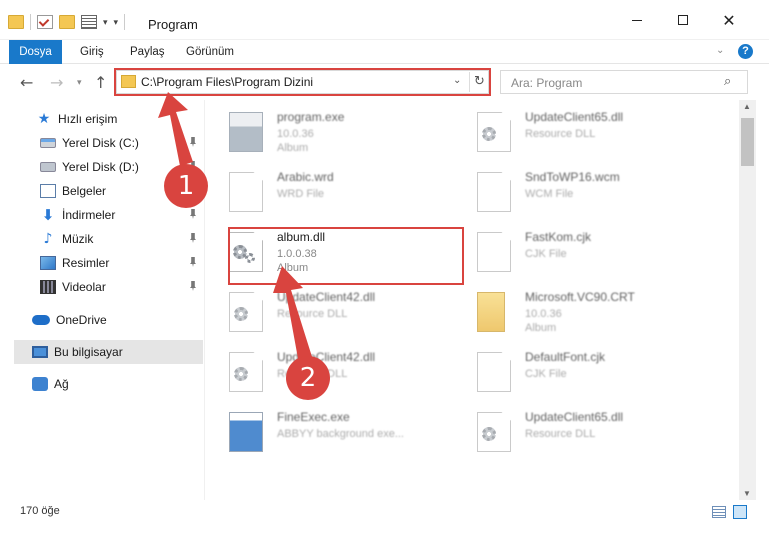 The height and width of the screenshot is (536, 769). Describe the element at coordinates (301, 194) in the screenshot. I see `file-type: WRD File` at that location.